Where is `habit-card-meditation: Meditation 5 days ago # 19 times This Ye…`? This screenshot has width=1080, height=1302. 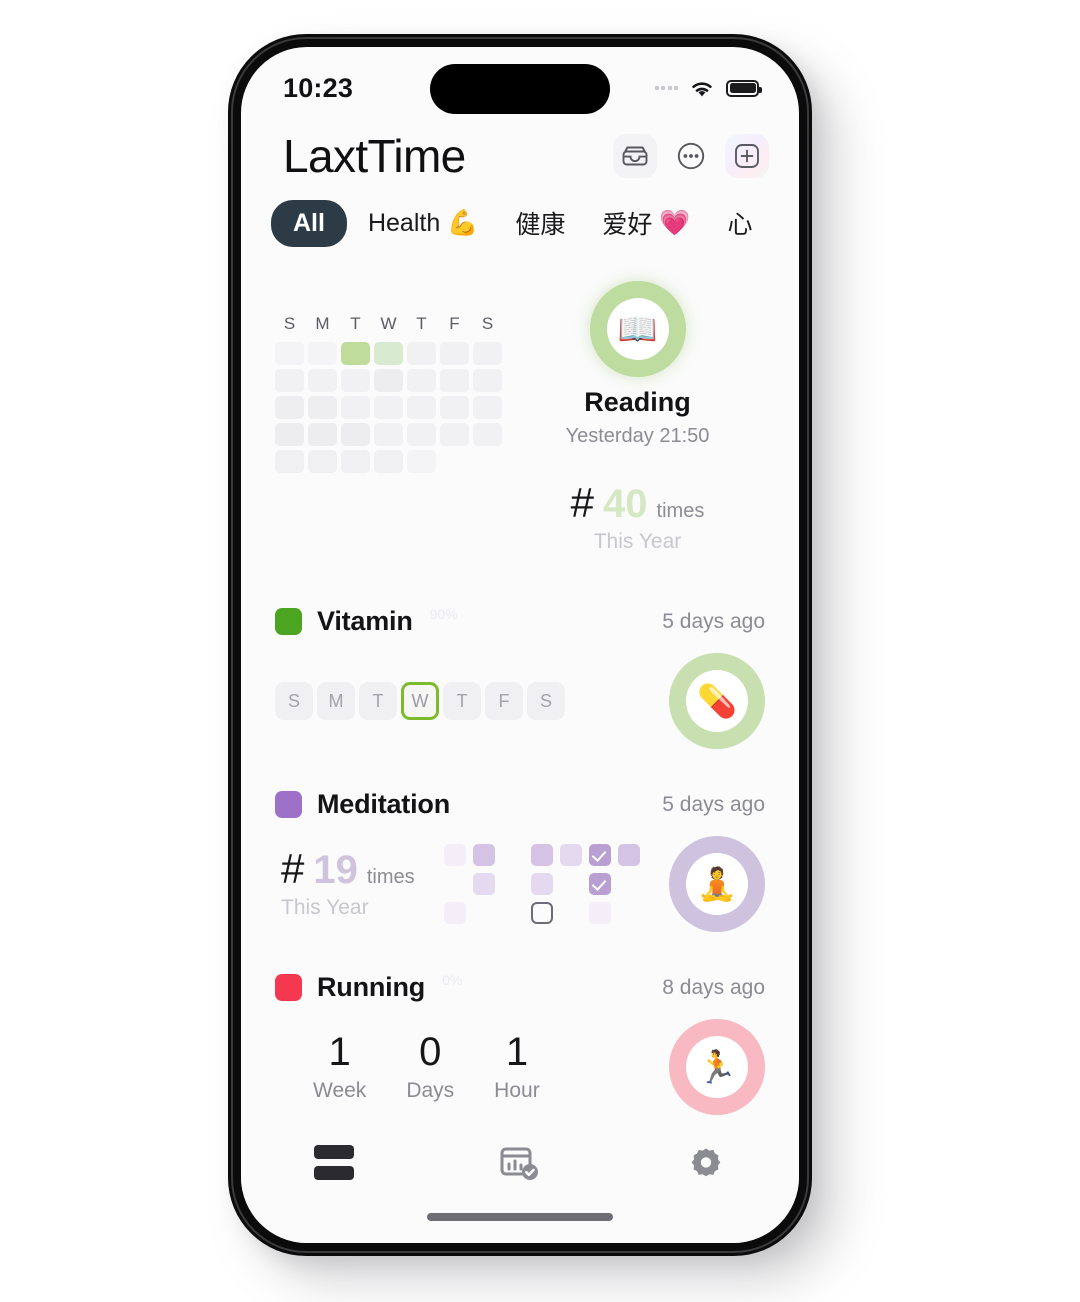
habit-card-meditation: Meditation 5 days ago # 19 times This Ye… is located at coordinates (520, 862).